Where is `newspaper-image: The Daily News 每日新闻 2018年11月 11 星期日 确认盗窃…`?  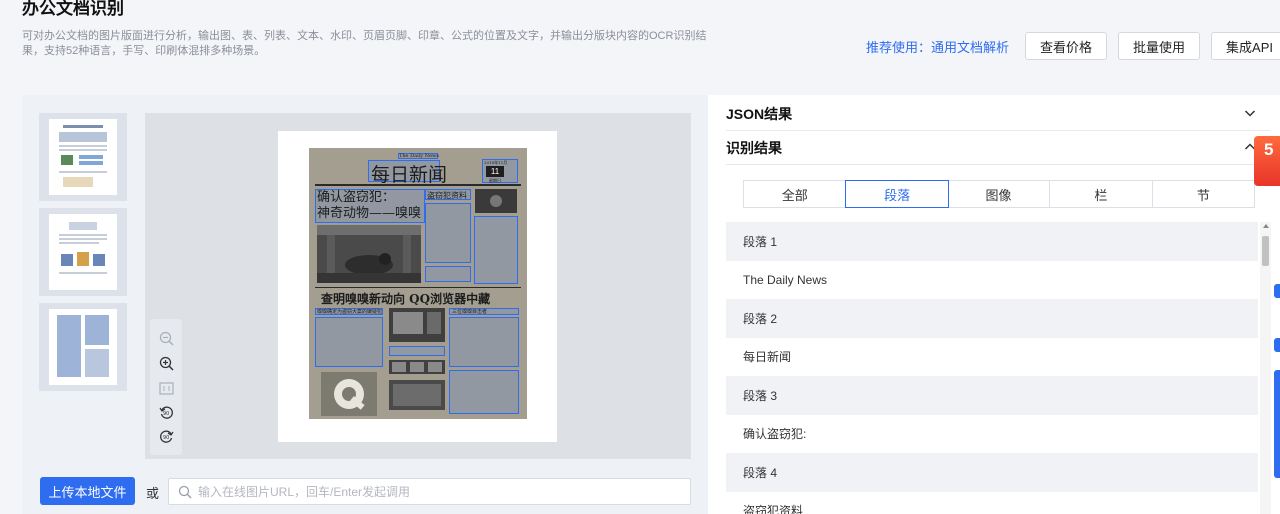 newspaper-image: The Daily News 每日新闻 2018年11月 11 星期日 确认盗窃… is located at coordinates (418, 283).